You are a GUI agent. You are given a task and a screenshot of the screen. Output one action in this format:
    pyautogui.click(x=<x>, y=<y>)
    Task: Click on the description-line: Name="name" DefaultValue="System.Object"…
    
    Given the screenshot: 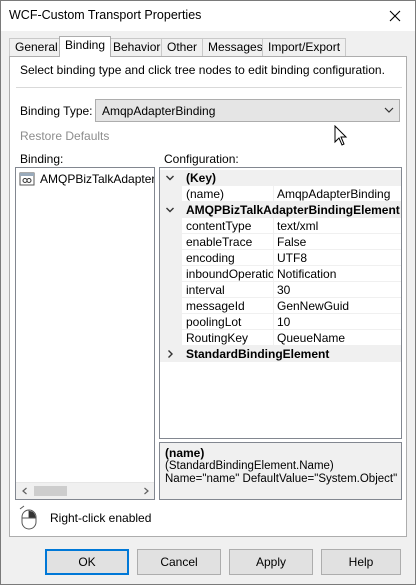 What is the action you would take?
    pyautogui.click(x=283, y=479)
    